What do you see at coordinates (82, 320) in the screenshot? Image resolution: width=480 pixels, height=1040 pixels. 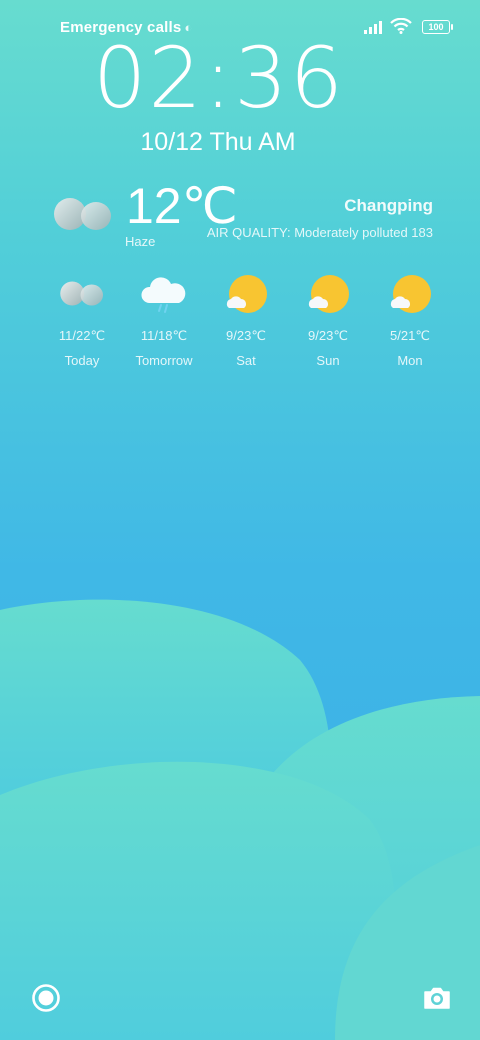 I see `forecast-day-today: 11/22℃ Today` at bounding box center [82, 320].